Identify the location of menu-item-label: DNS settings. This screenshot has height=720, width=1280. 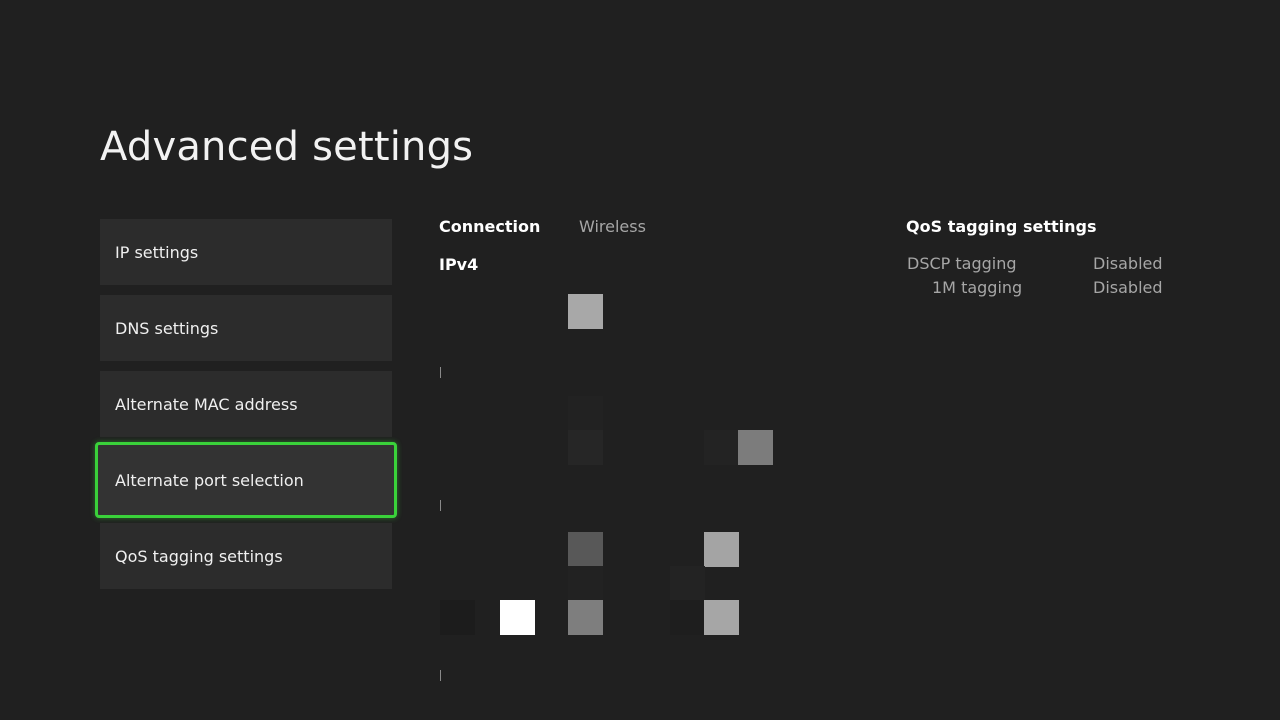
(167, 328).